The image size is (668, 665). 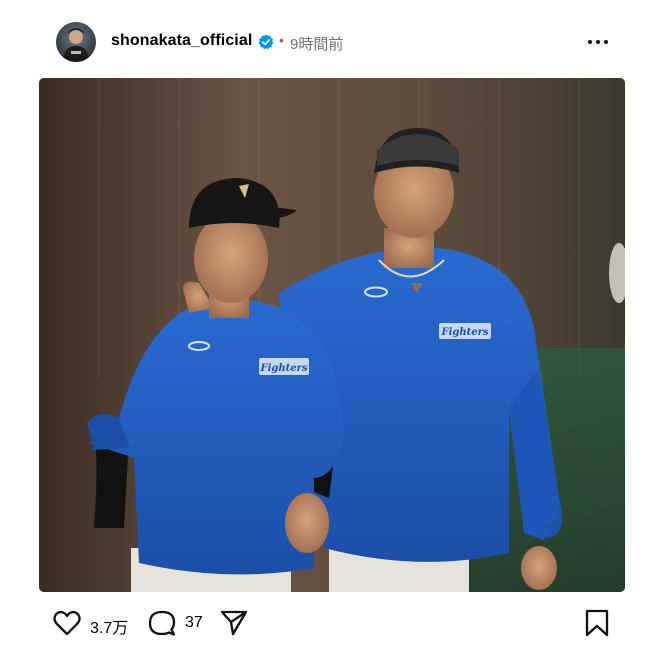 What do you see at coordinates (464, 332) in the screenshot?
I see `jersey-text-right: Fighters` at bounding box center [464, 332].